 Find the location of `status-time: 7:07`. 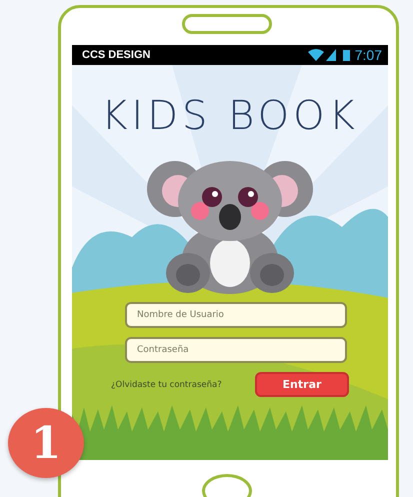

status-time: 7:07 is located at coordinates (368, 55).